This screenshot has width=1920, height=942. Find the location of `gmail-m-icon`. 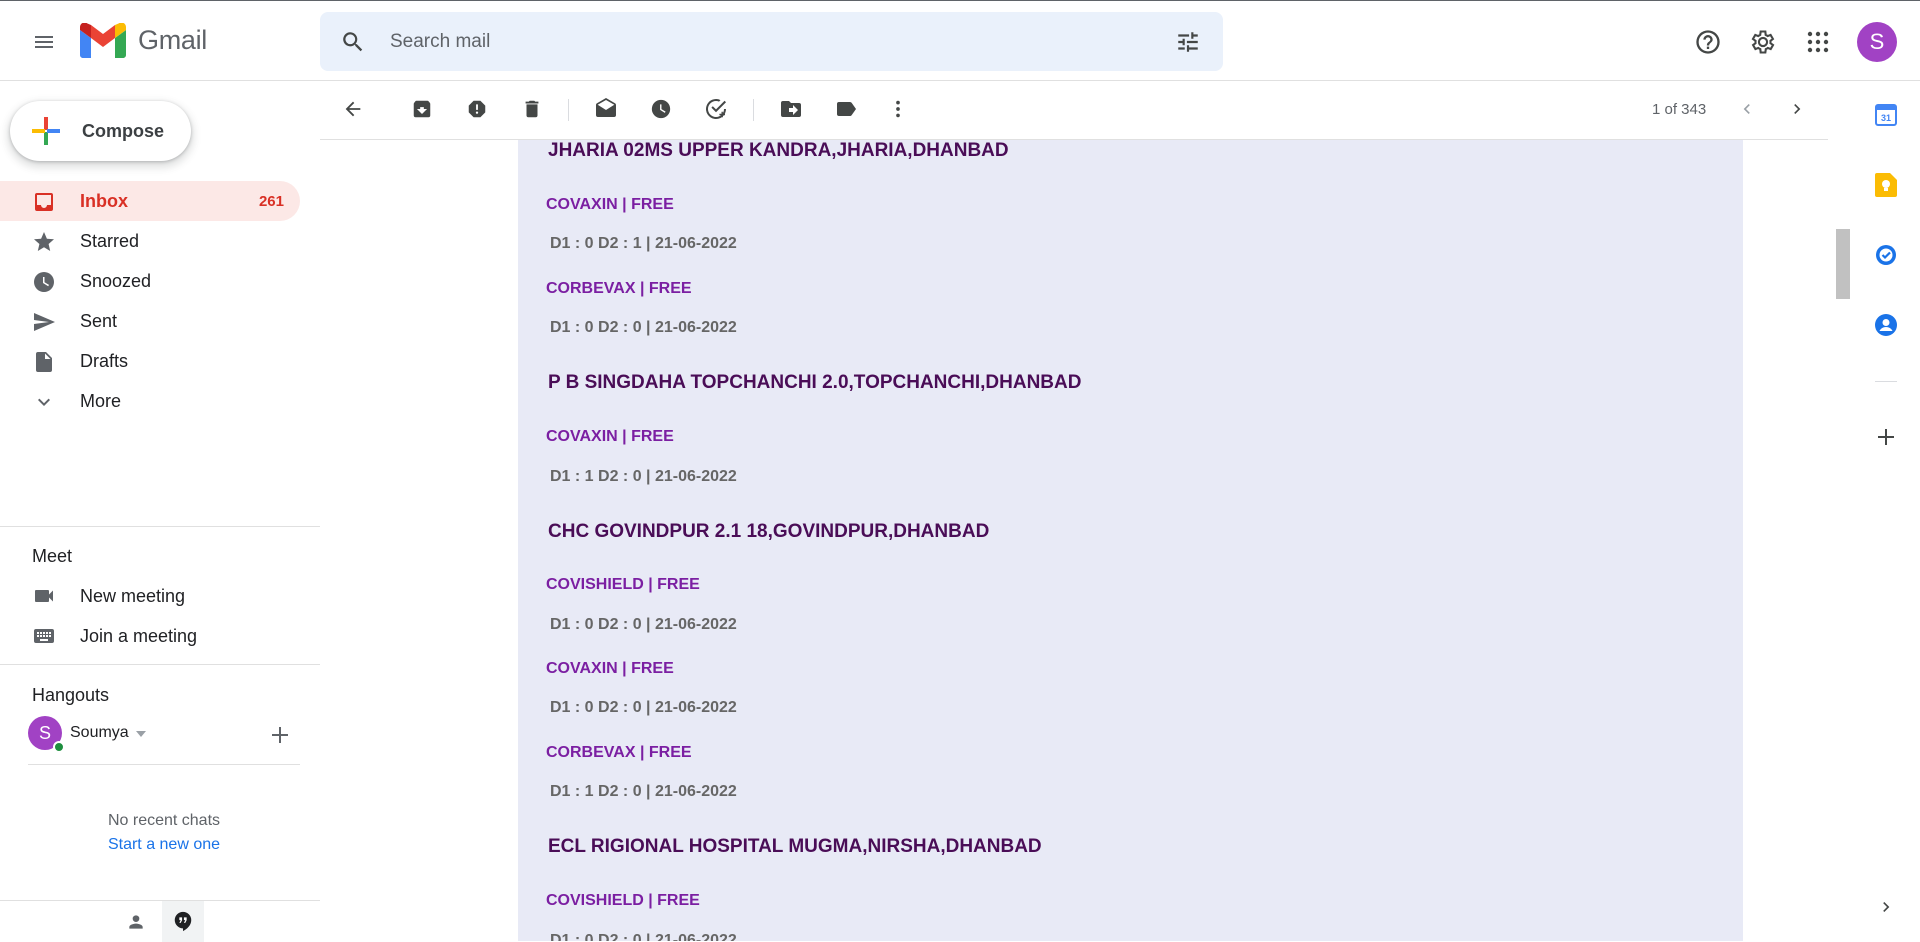

gmail-m-icon is located at coordinates (103, 40).